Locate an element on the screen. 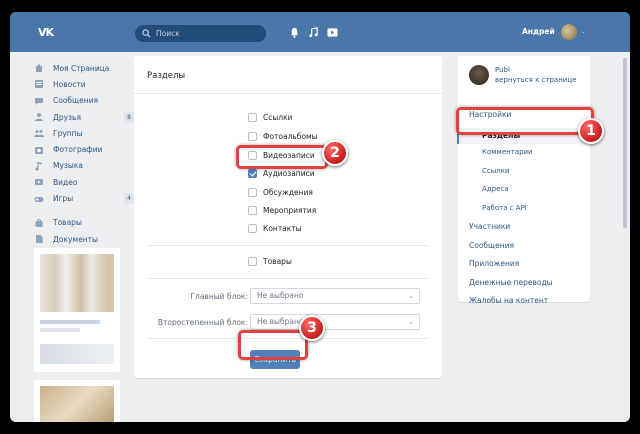 This screenshot has height=434, width=640. checkbox-discussions: Обсуждения is located at coordinates (280, 192).